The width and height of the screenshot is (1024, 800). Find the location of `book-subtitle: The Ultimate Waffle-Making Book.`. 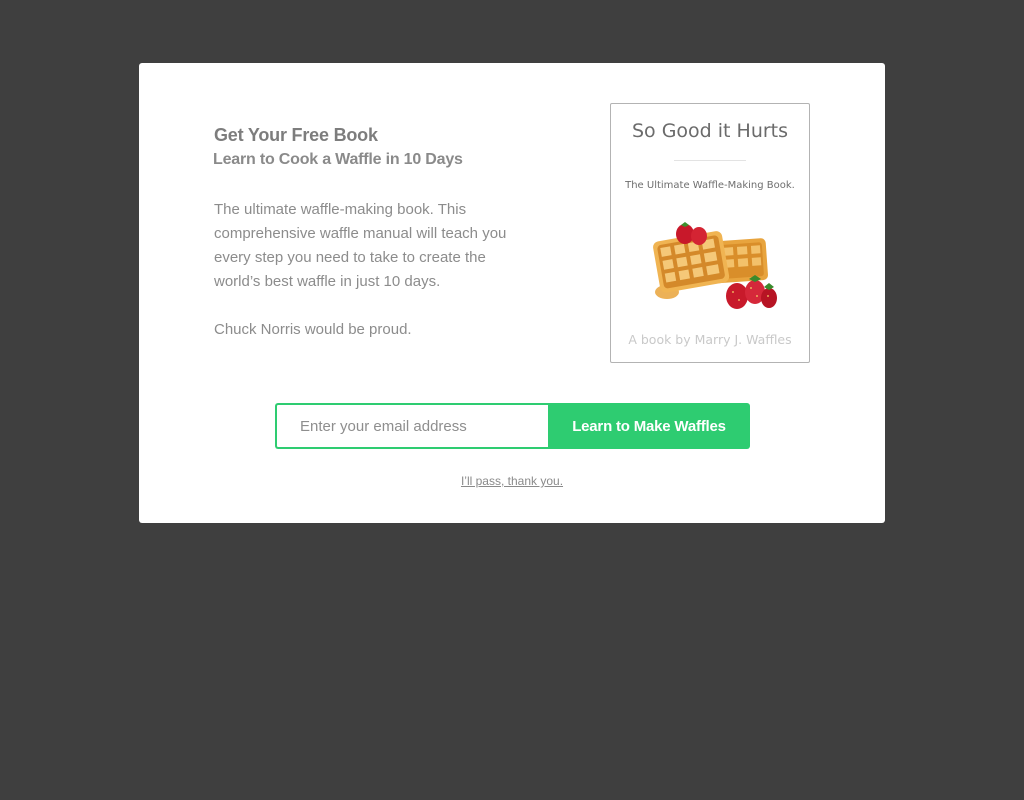

book-subtitle: The Ultimate Waffle-Making Book. is located at coordinates (710, 185).